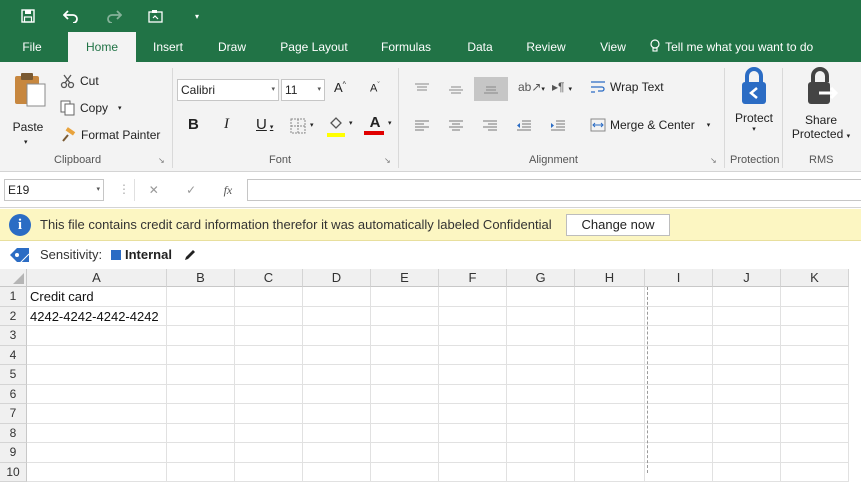  I want to click on cell-j10, so click(747, 472).